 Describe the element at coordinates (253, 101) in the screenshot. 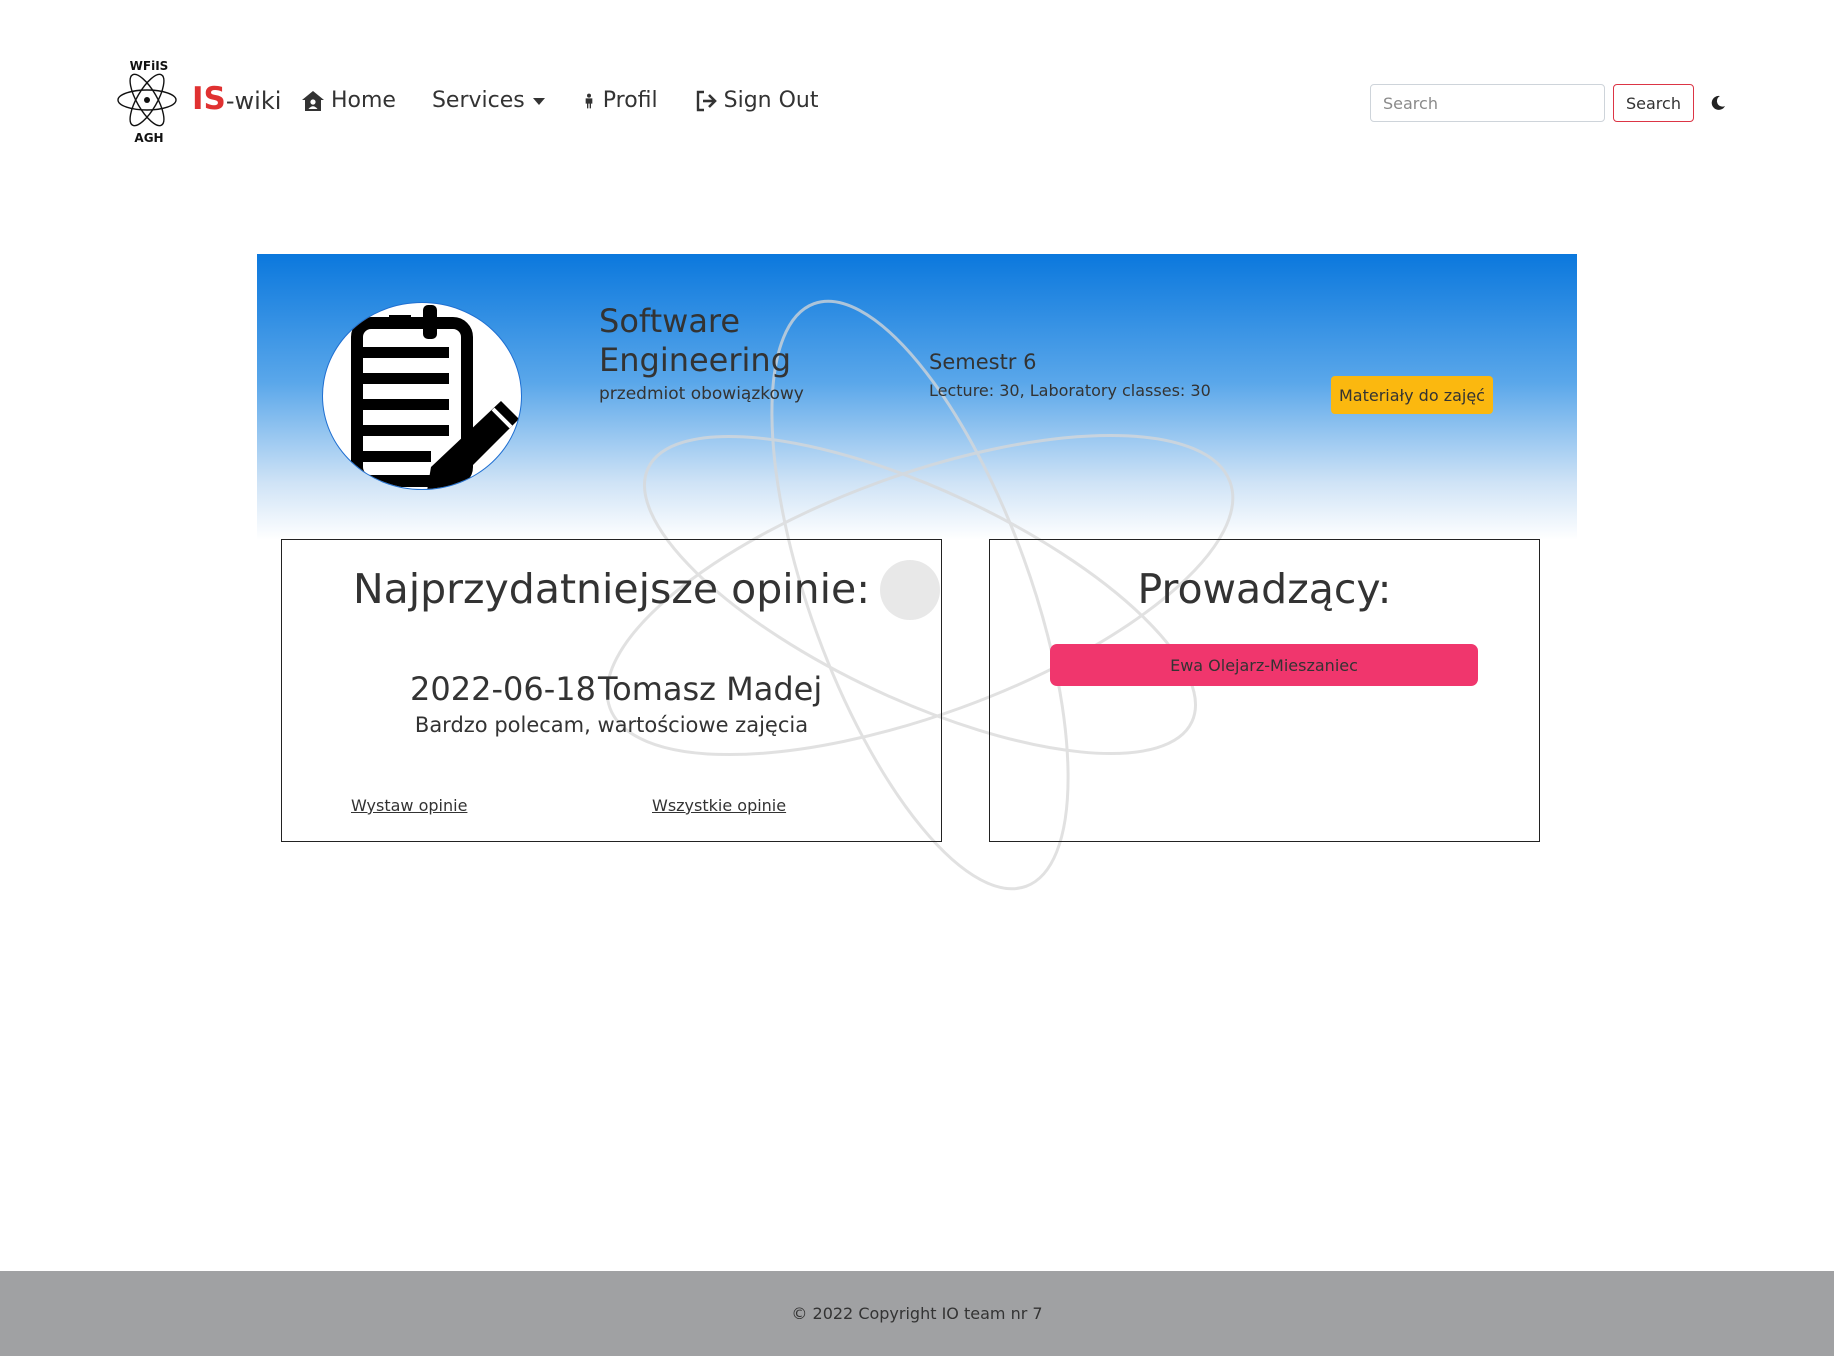

I see `brand-name-rest: -wiki` at that location.